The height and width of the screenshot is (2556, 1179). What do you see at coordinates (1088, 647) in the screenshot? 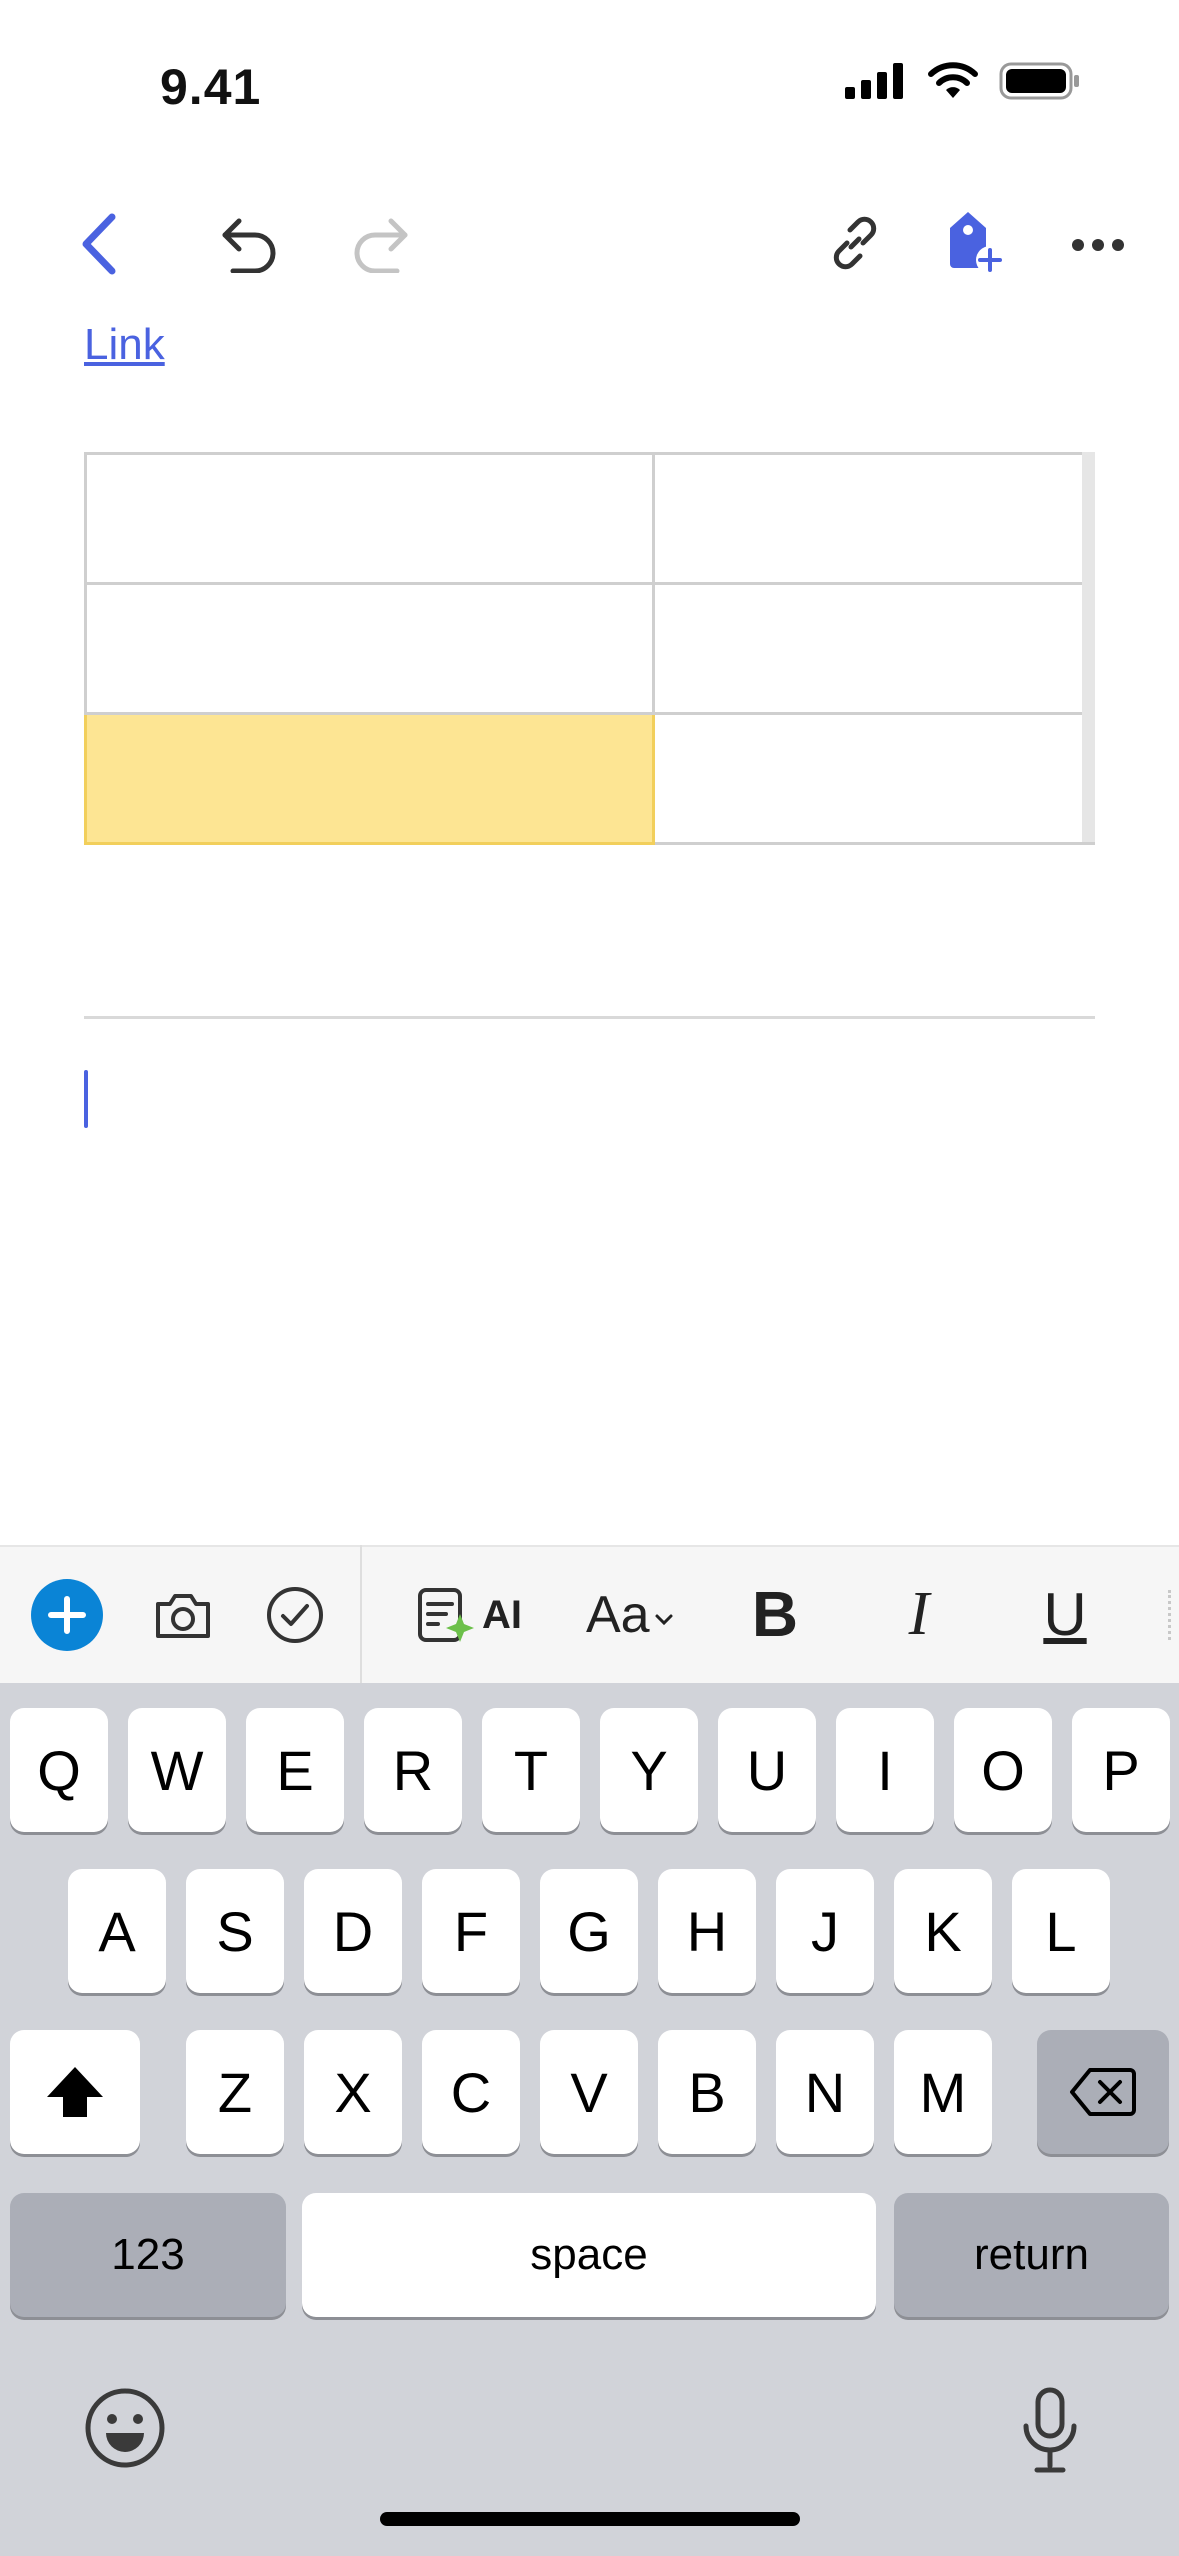
I see `table-scroll-edge` at bounding box center [1088, 647].